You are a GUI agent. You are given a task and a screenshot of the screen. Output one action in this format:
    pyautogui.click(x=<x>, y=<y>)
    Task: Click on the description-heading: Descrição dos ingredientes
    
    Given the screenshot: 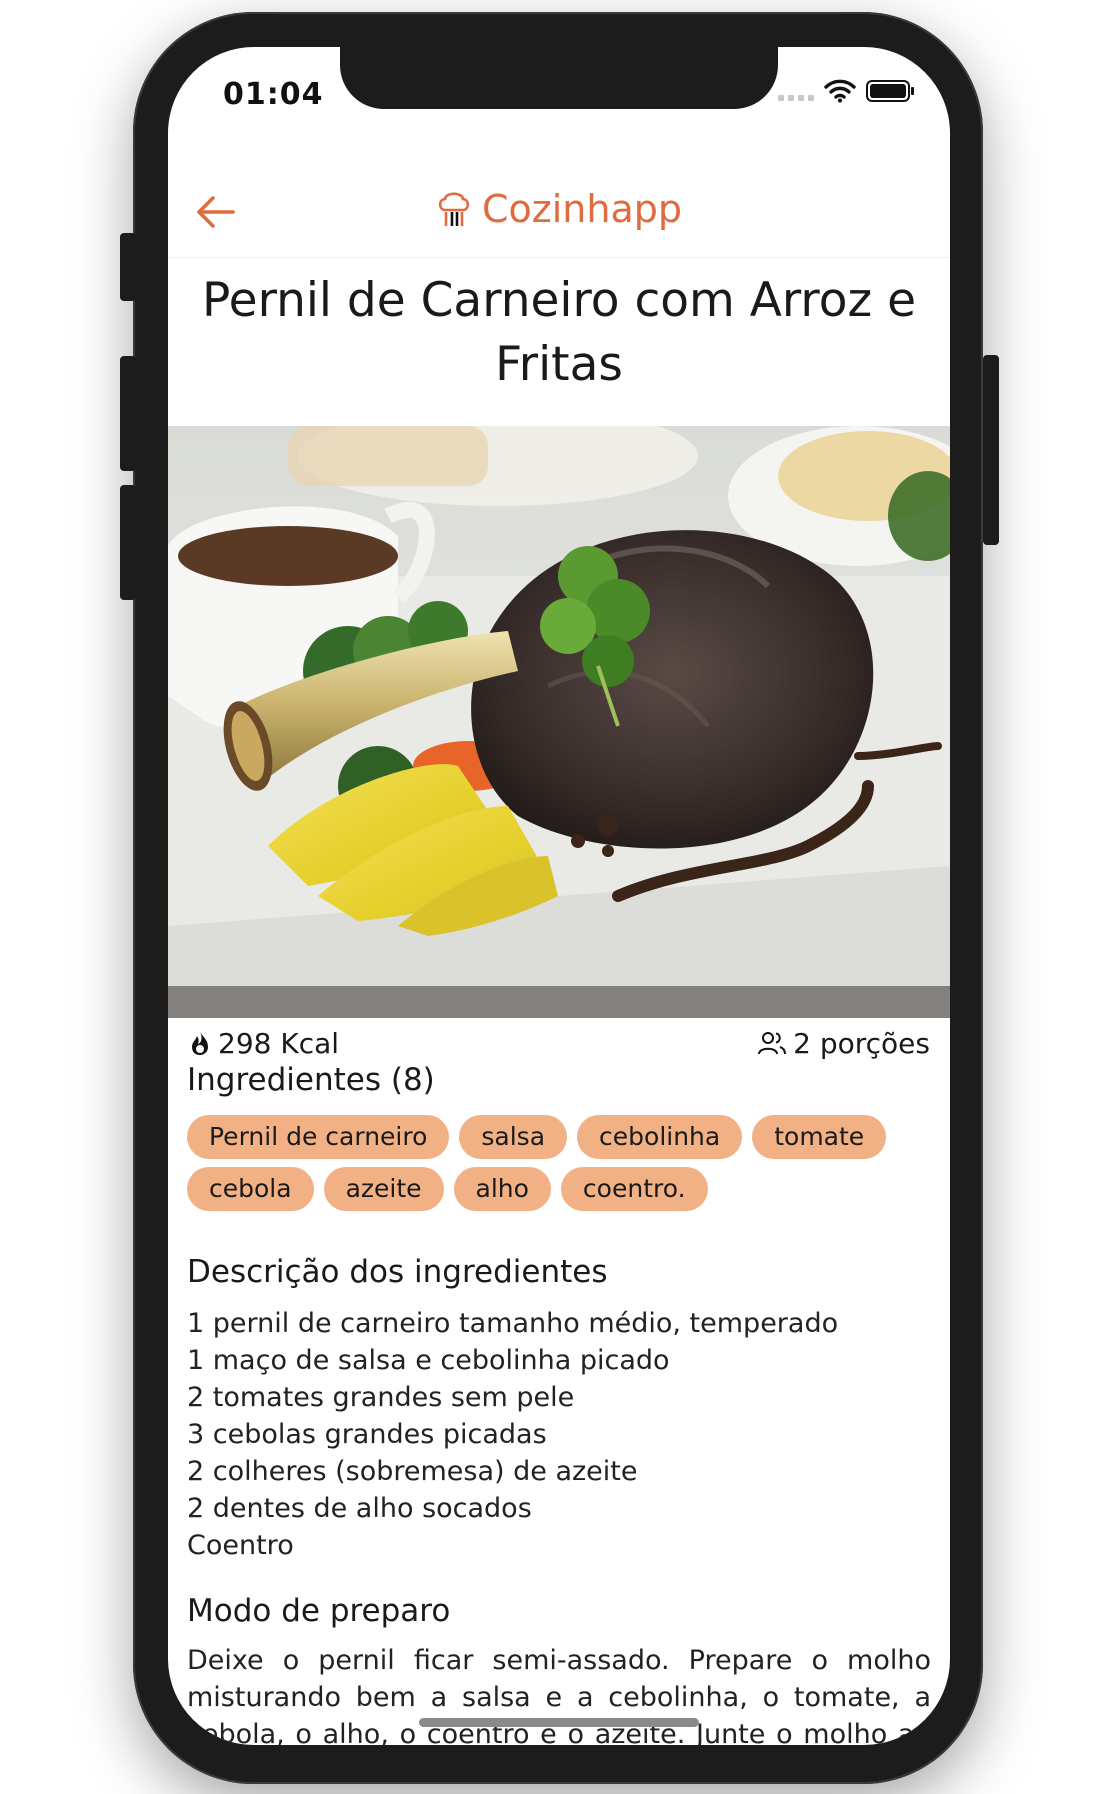 What is the action you would take?
    pyautogui.click(x=397, y=1272)
    